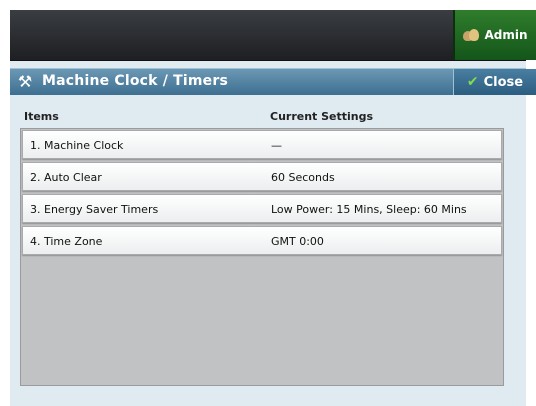  I want to click on admin-label: Admin, so click(506, 35).